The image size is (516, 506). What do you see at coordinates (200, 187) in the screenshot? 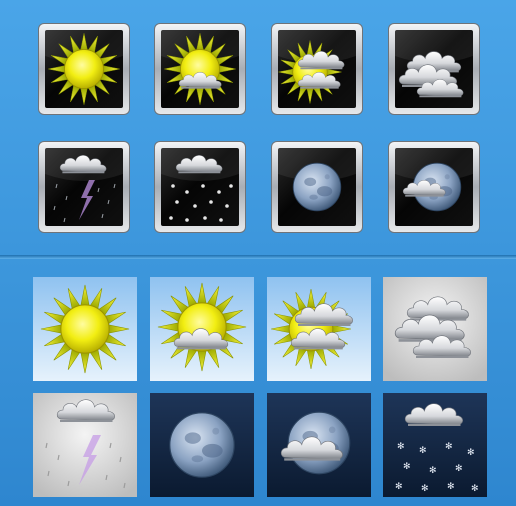
I see `snow-cloud-icon` at bounding box center [200, 187].